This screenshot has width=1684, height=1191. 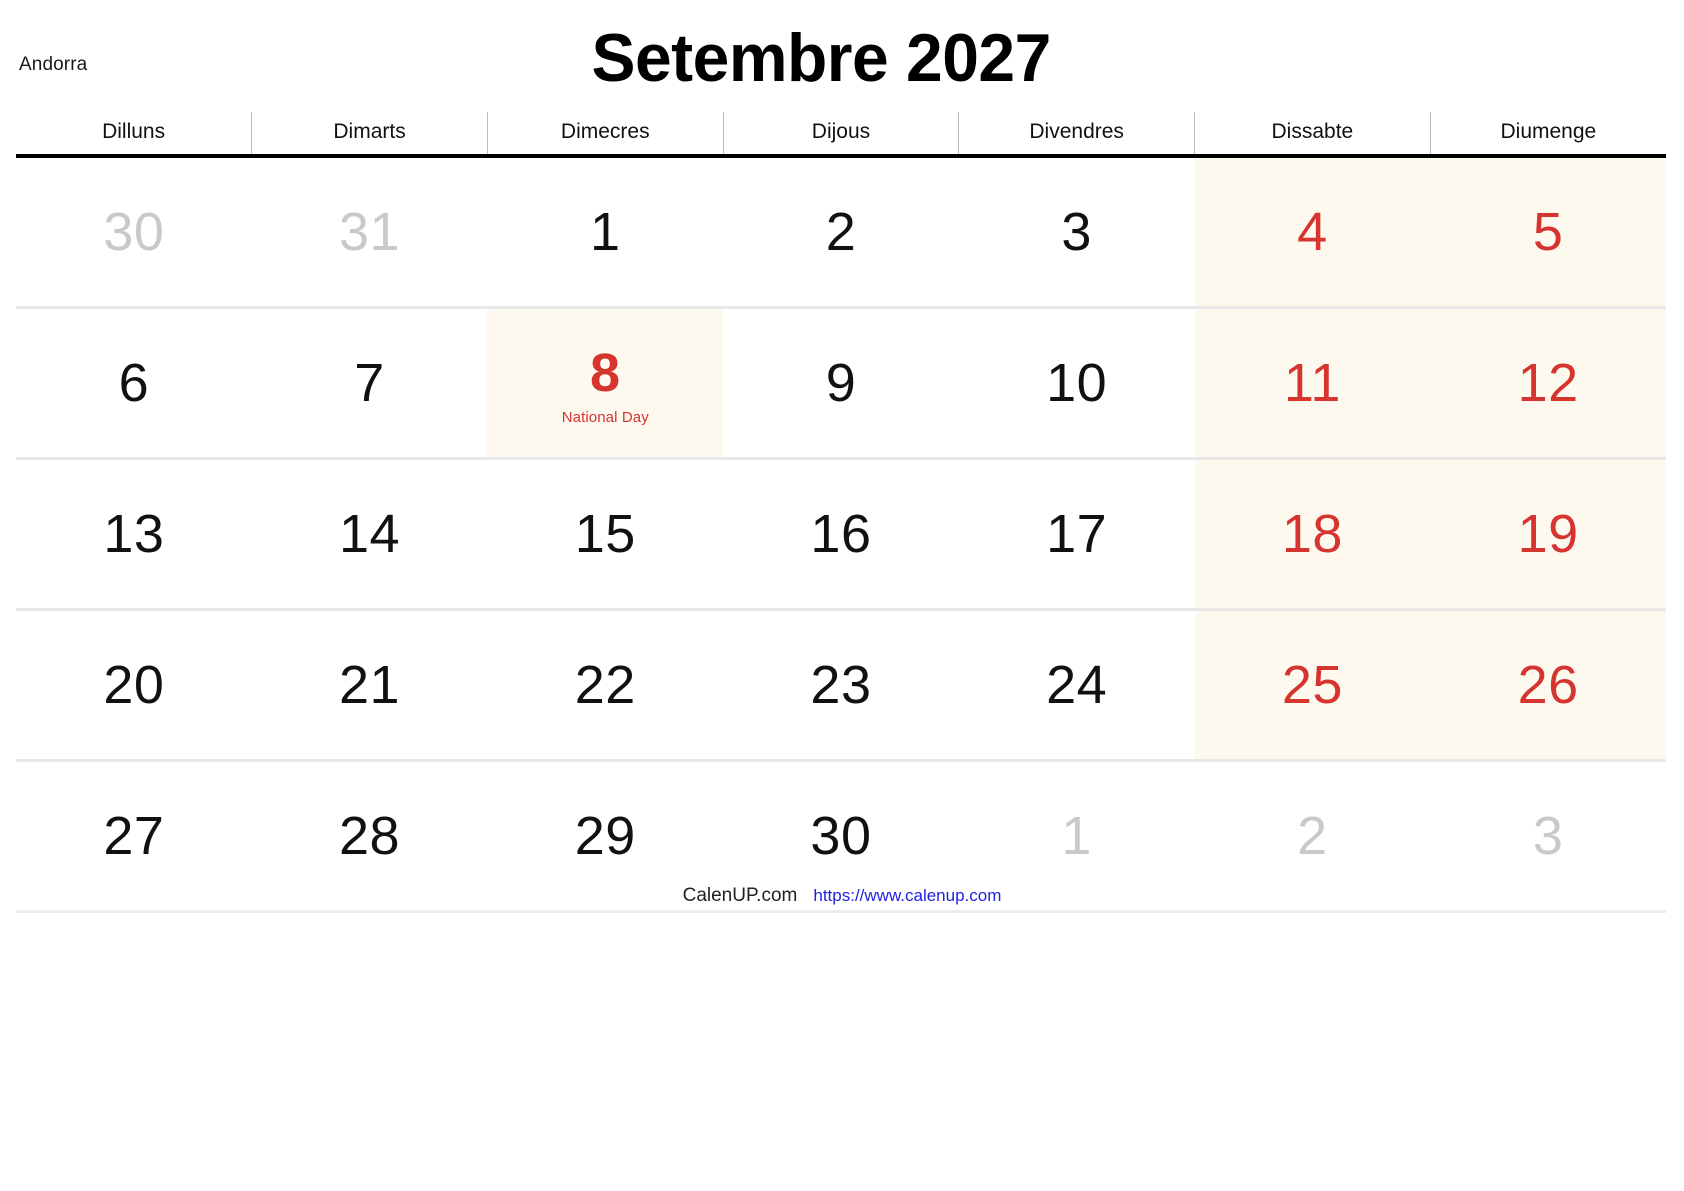 I want to click on day-cell-content: 9, so click(x=841, y=383).